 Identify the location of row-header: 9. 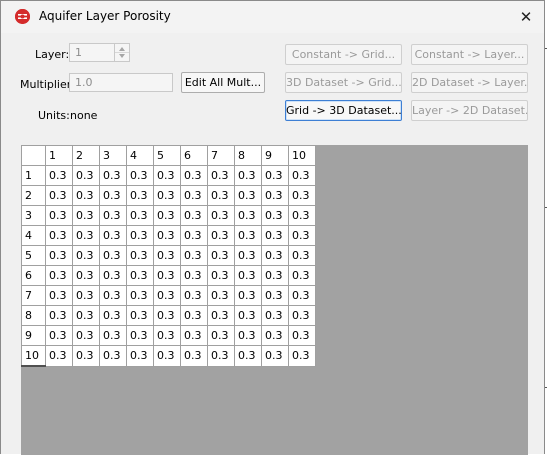
(33, 335).